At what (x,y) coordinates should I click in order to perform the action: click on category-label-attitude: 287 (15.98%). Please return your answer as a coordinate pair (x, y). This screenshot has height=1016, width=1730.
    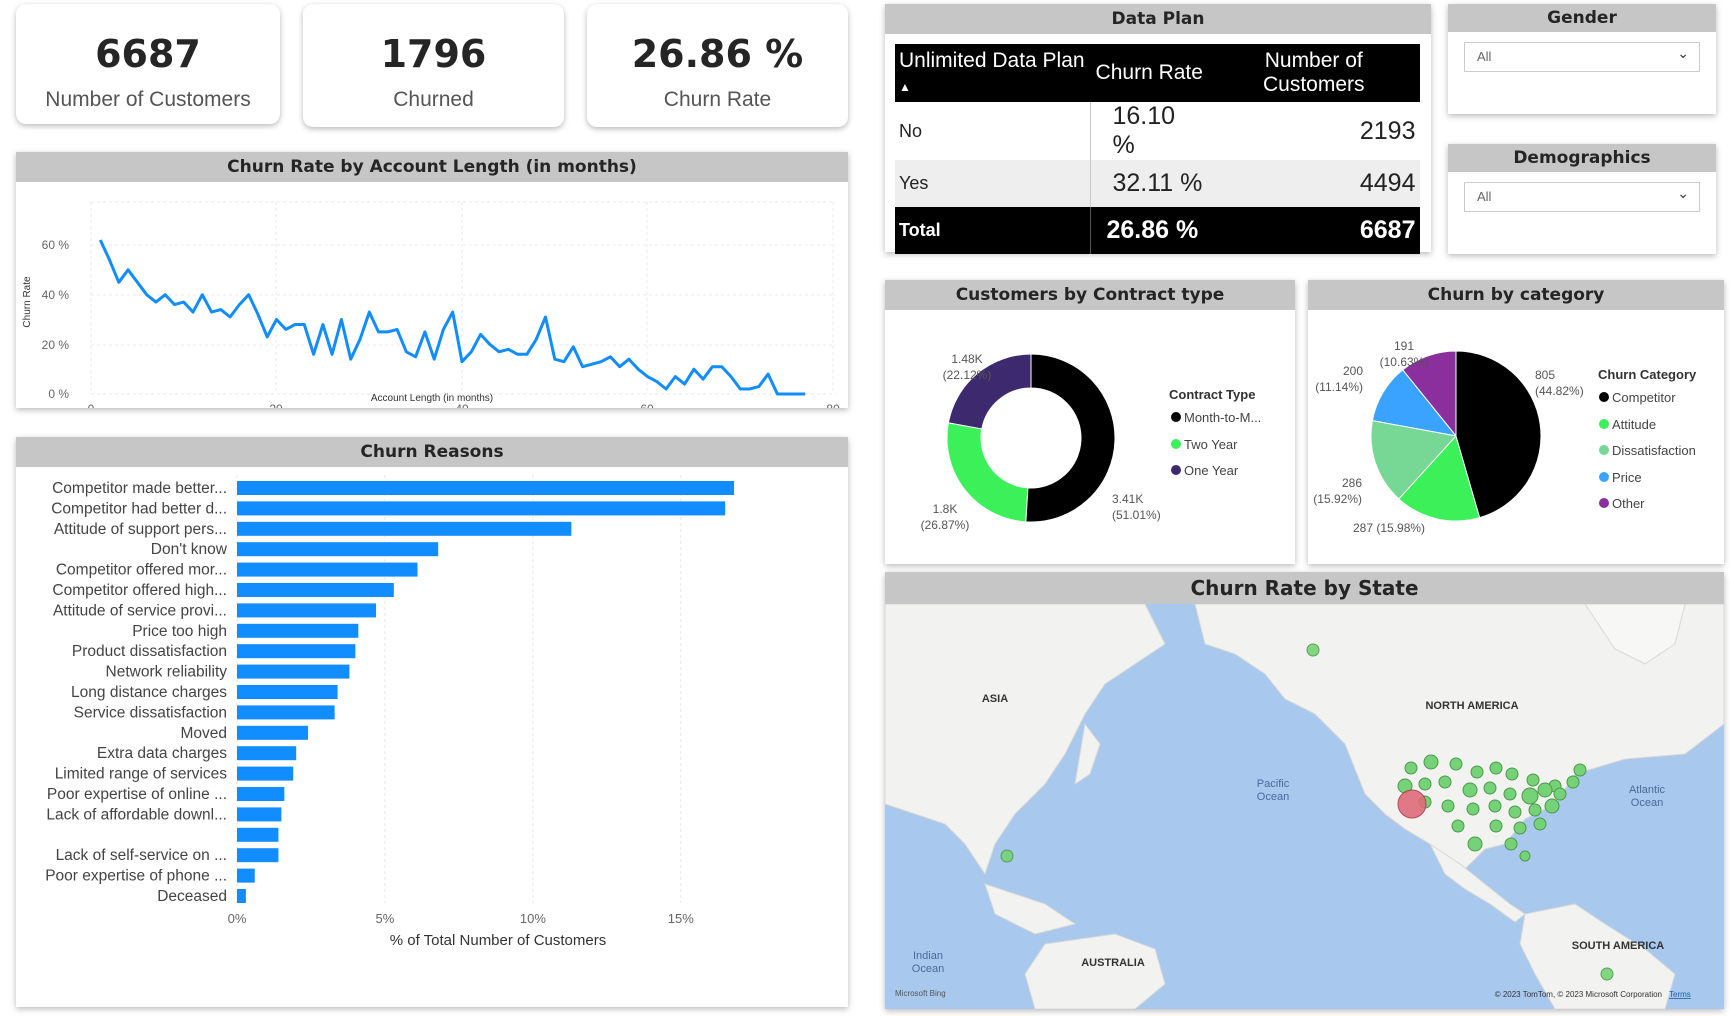
    Looking at the image, I should click on (1389, 528).